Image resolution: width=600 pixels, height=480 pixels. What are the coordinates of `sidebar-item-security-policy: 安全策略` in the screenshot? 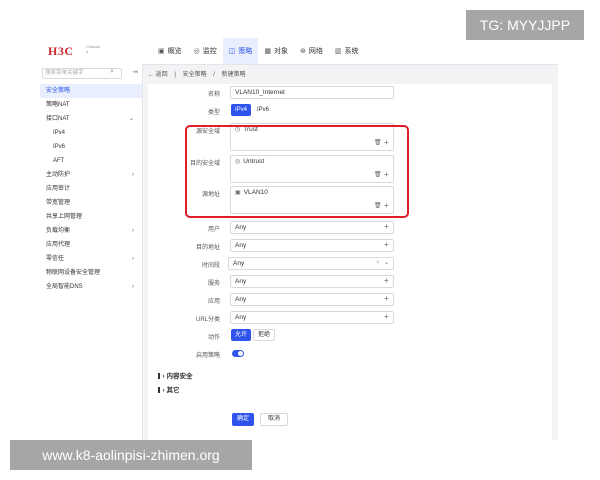 It's located at (91, 91).